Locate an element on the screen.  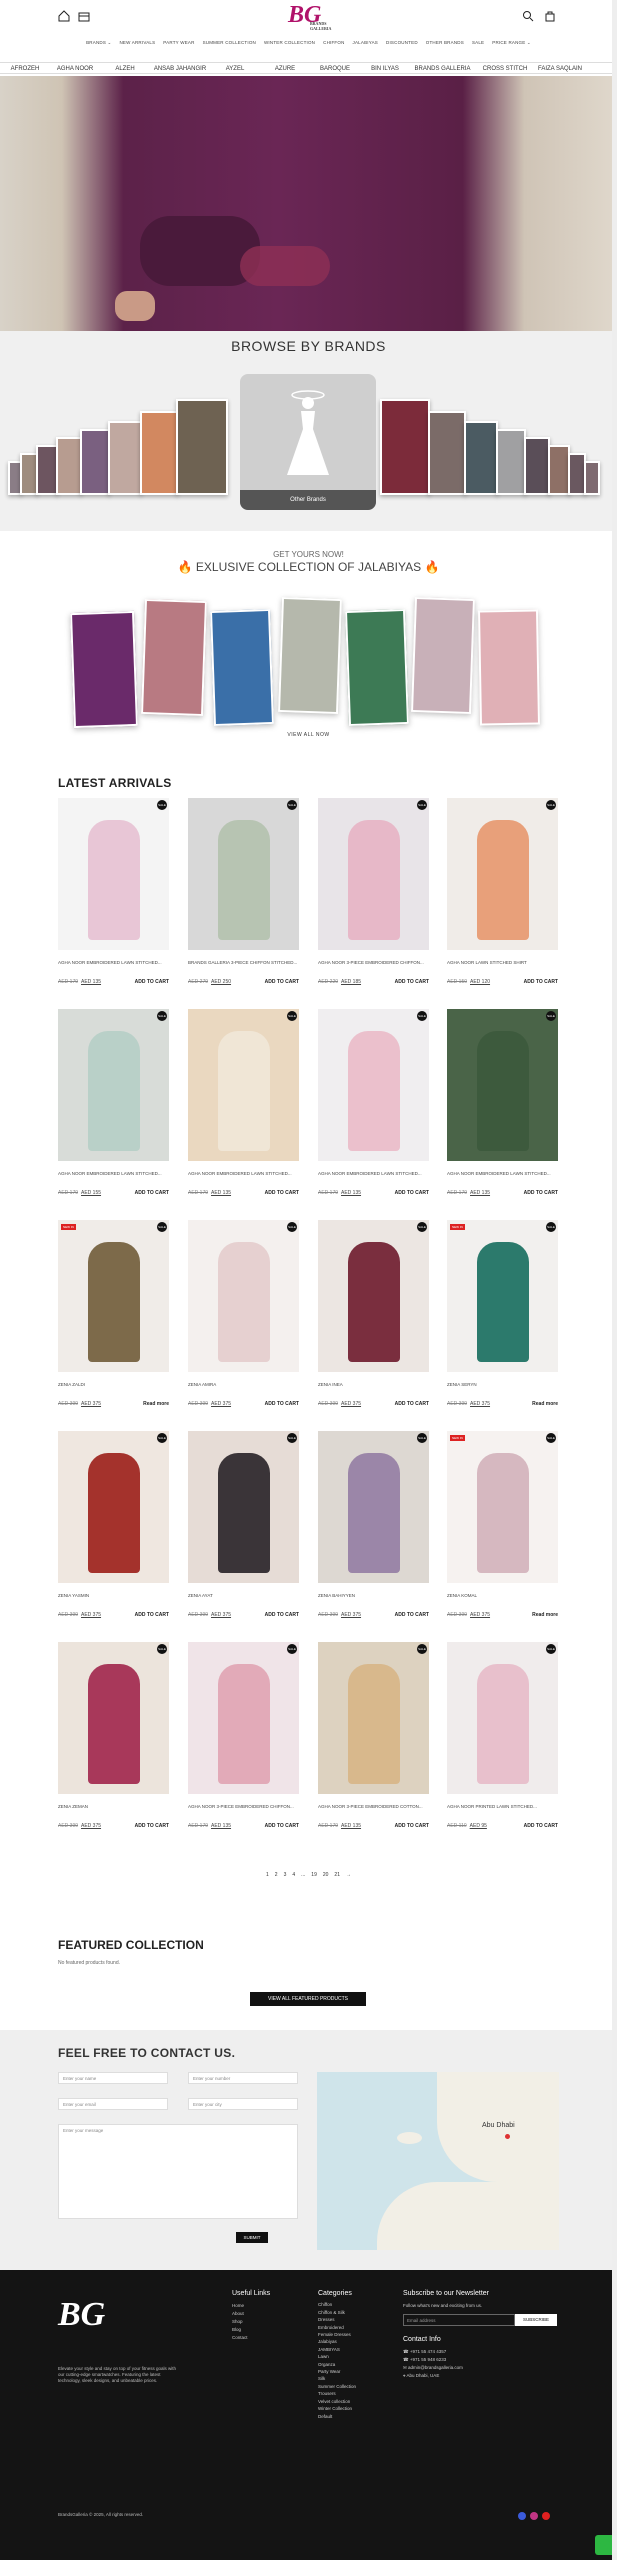
product-name: ZENIA AYAT is located at coordinates (243, 1596).